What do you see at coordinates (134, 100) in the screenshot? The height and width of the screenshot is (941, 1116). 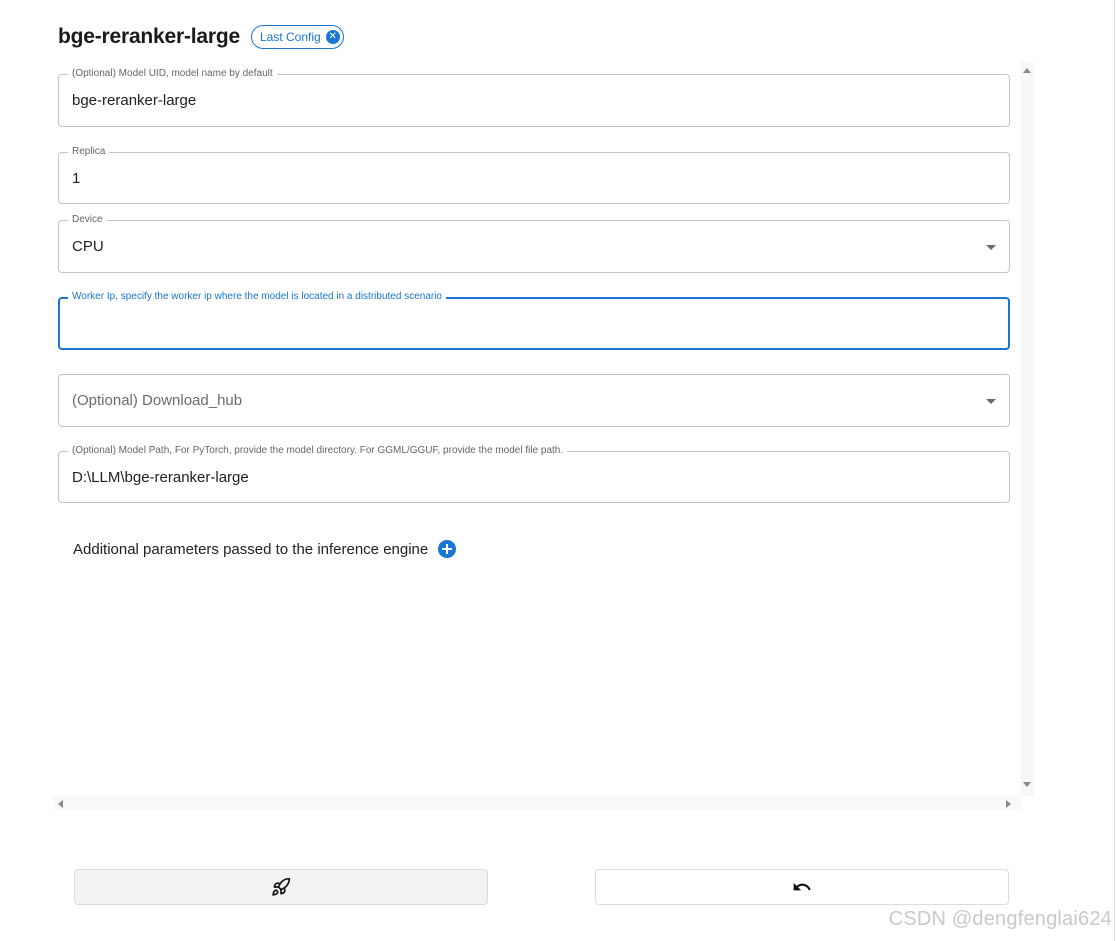 I see `model-uid-value: bge-reranker-large` at bounding box center [134, 100].